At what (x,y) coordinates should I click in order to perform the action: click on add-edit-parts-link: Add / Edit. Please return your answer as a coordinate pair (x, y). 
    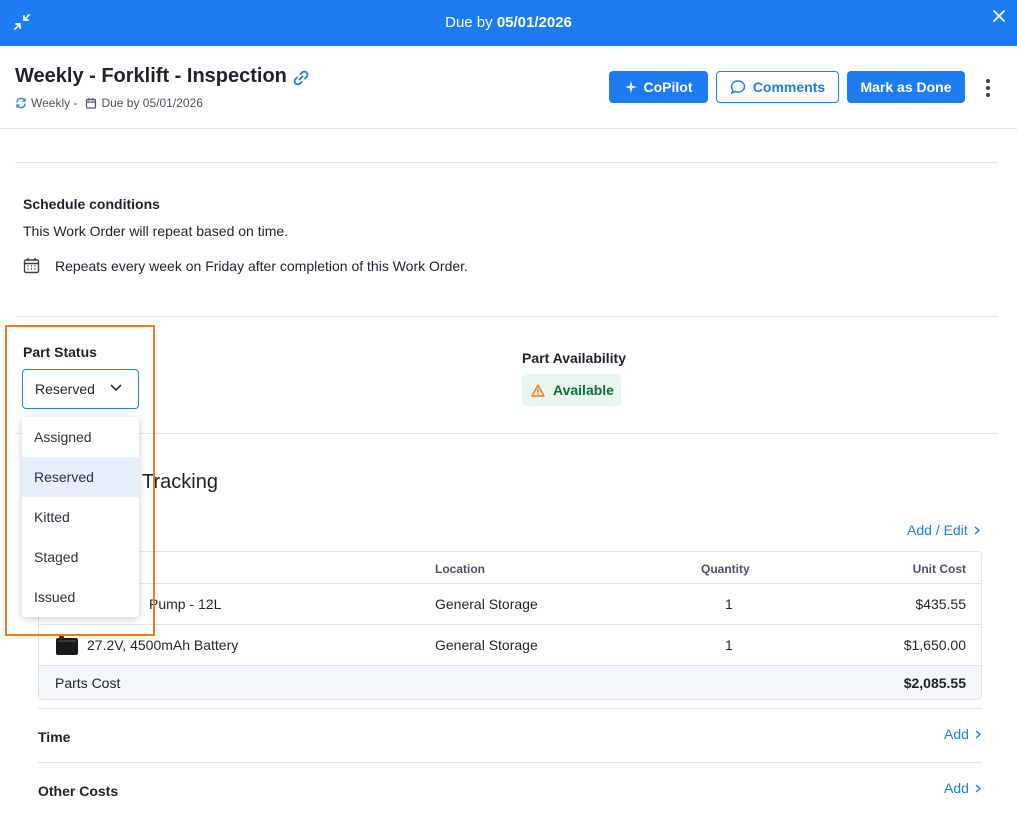
    Looking at the image, I should click on (943, 530).